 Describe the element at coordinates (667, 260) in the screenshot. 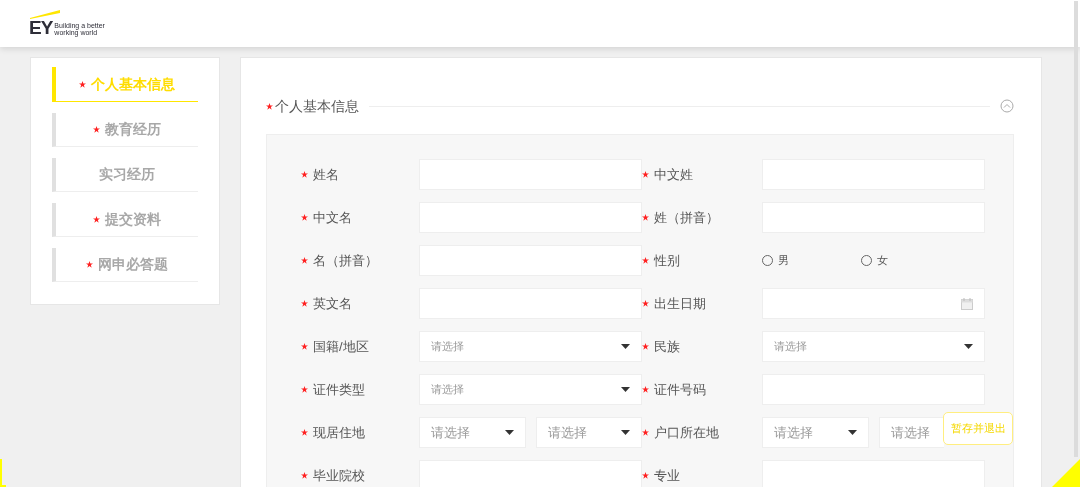

I see `field-label: 性别` at that location.